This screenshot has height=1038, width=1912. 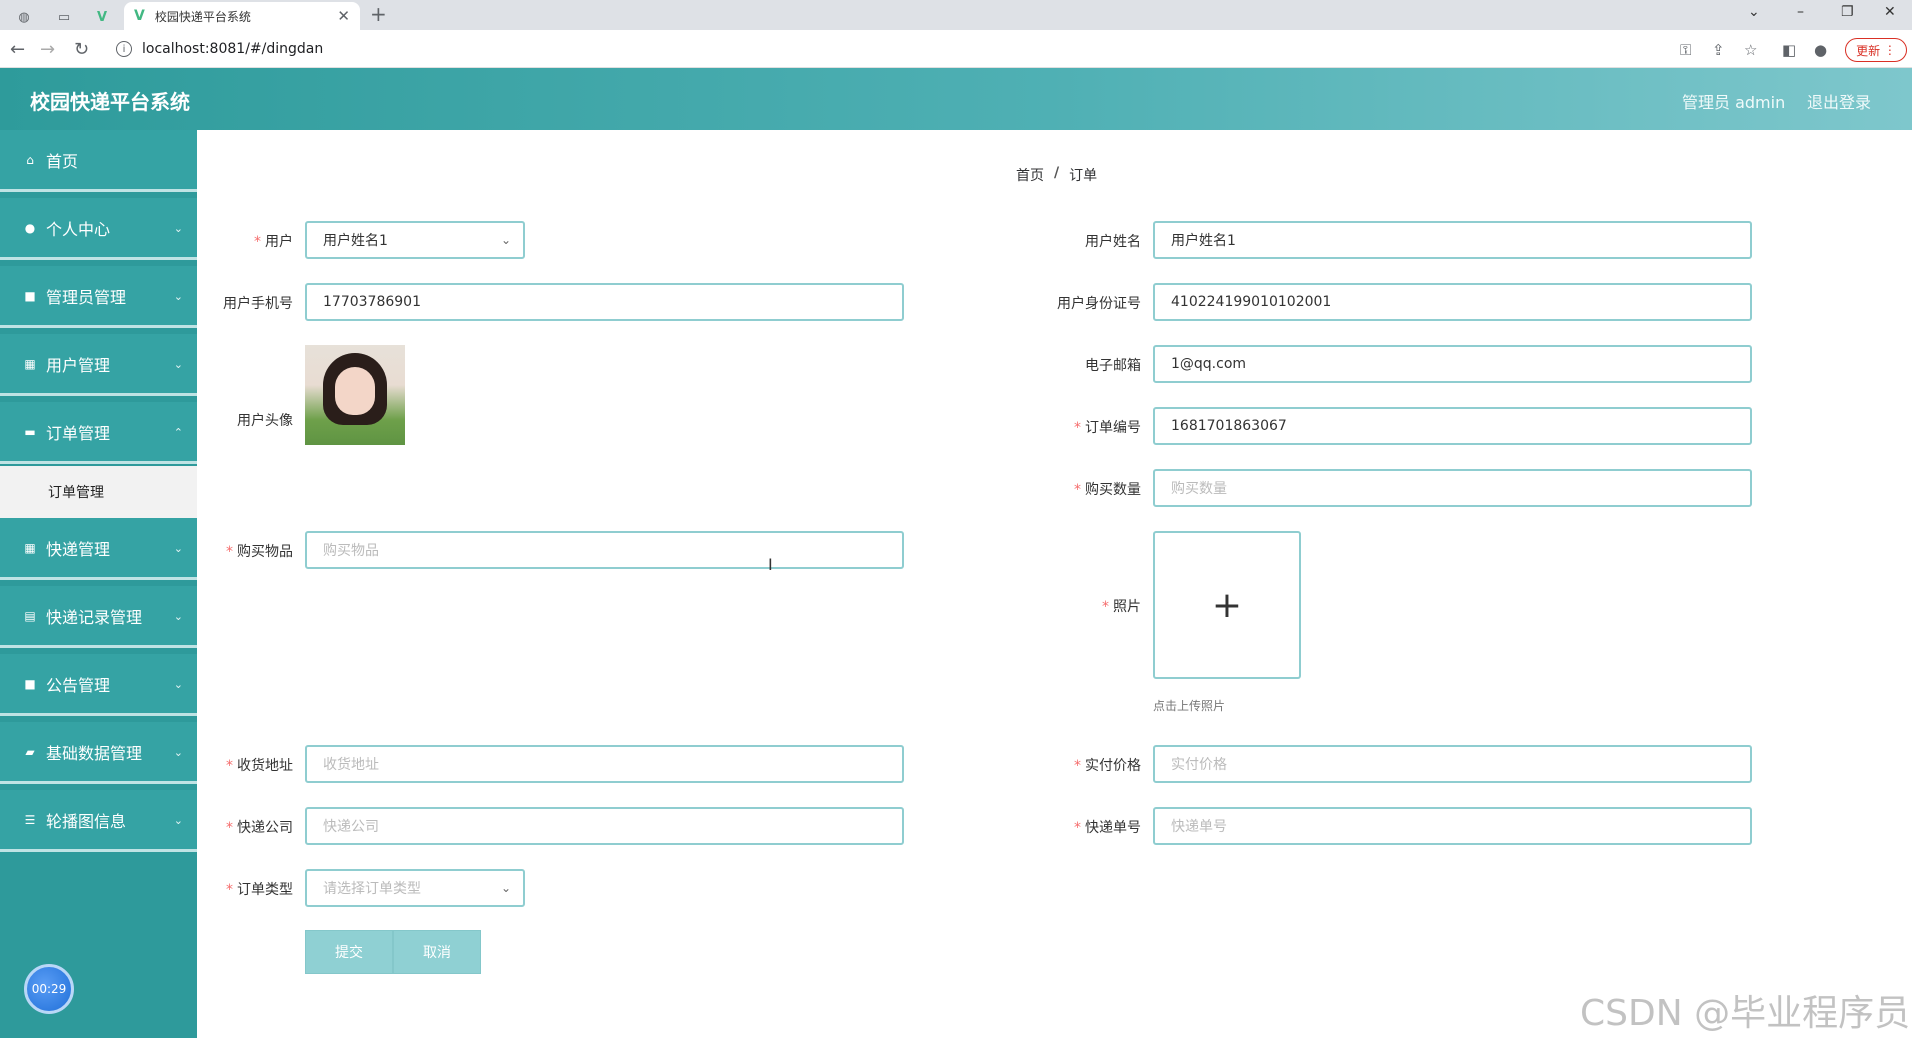 I want to click on submenu-order-manage: 订单管理, so click(x=98, y=492).